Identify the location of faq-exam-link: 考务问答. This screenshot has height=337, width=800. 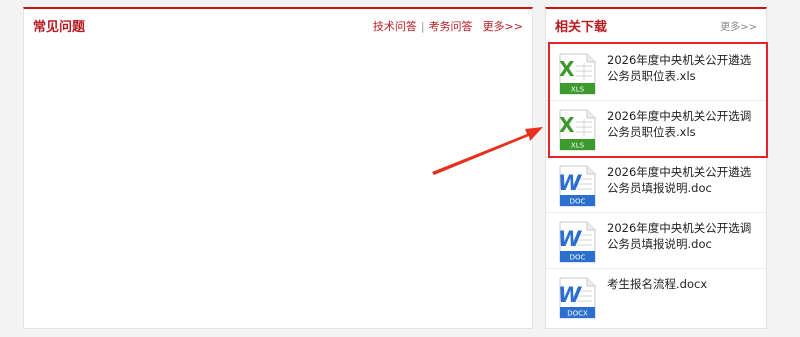
(451, 26).